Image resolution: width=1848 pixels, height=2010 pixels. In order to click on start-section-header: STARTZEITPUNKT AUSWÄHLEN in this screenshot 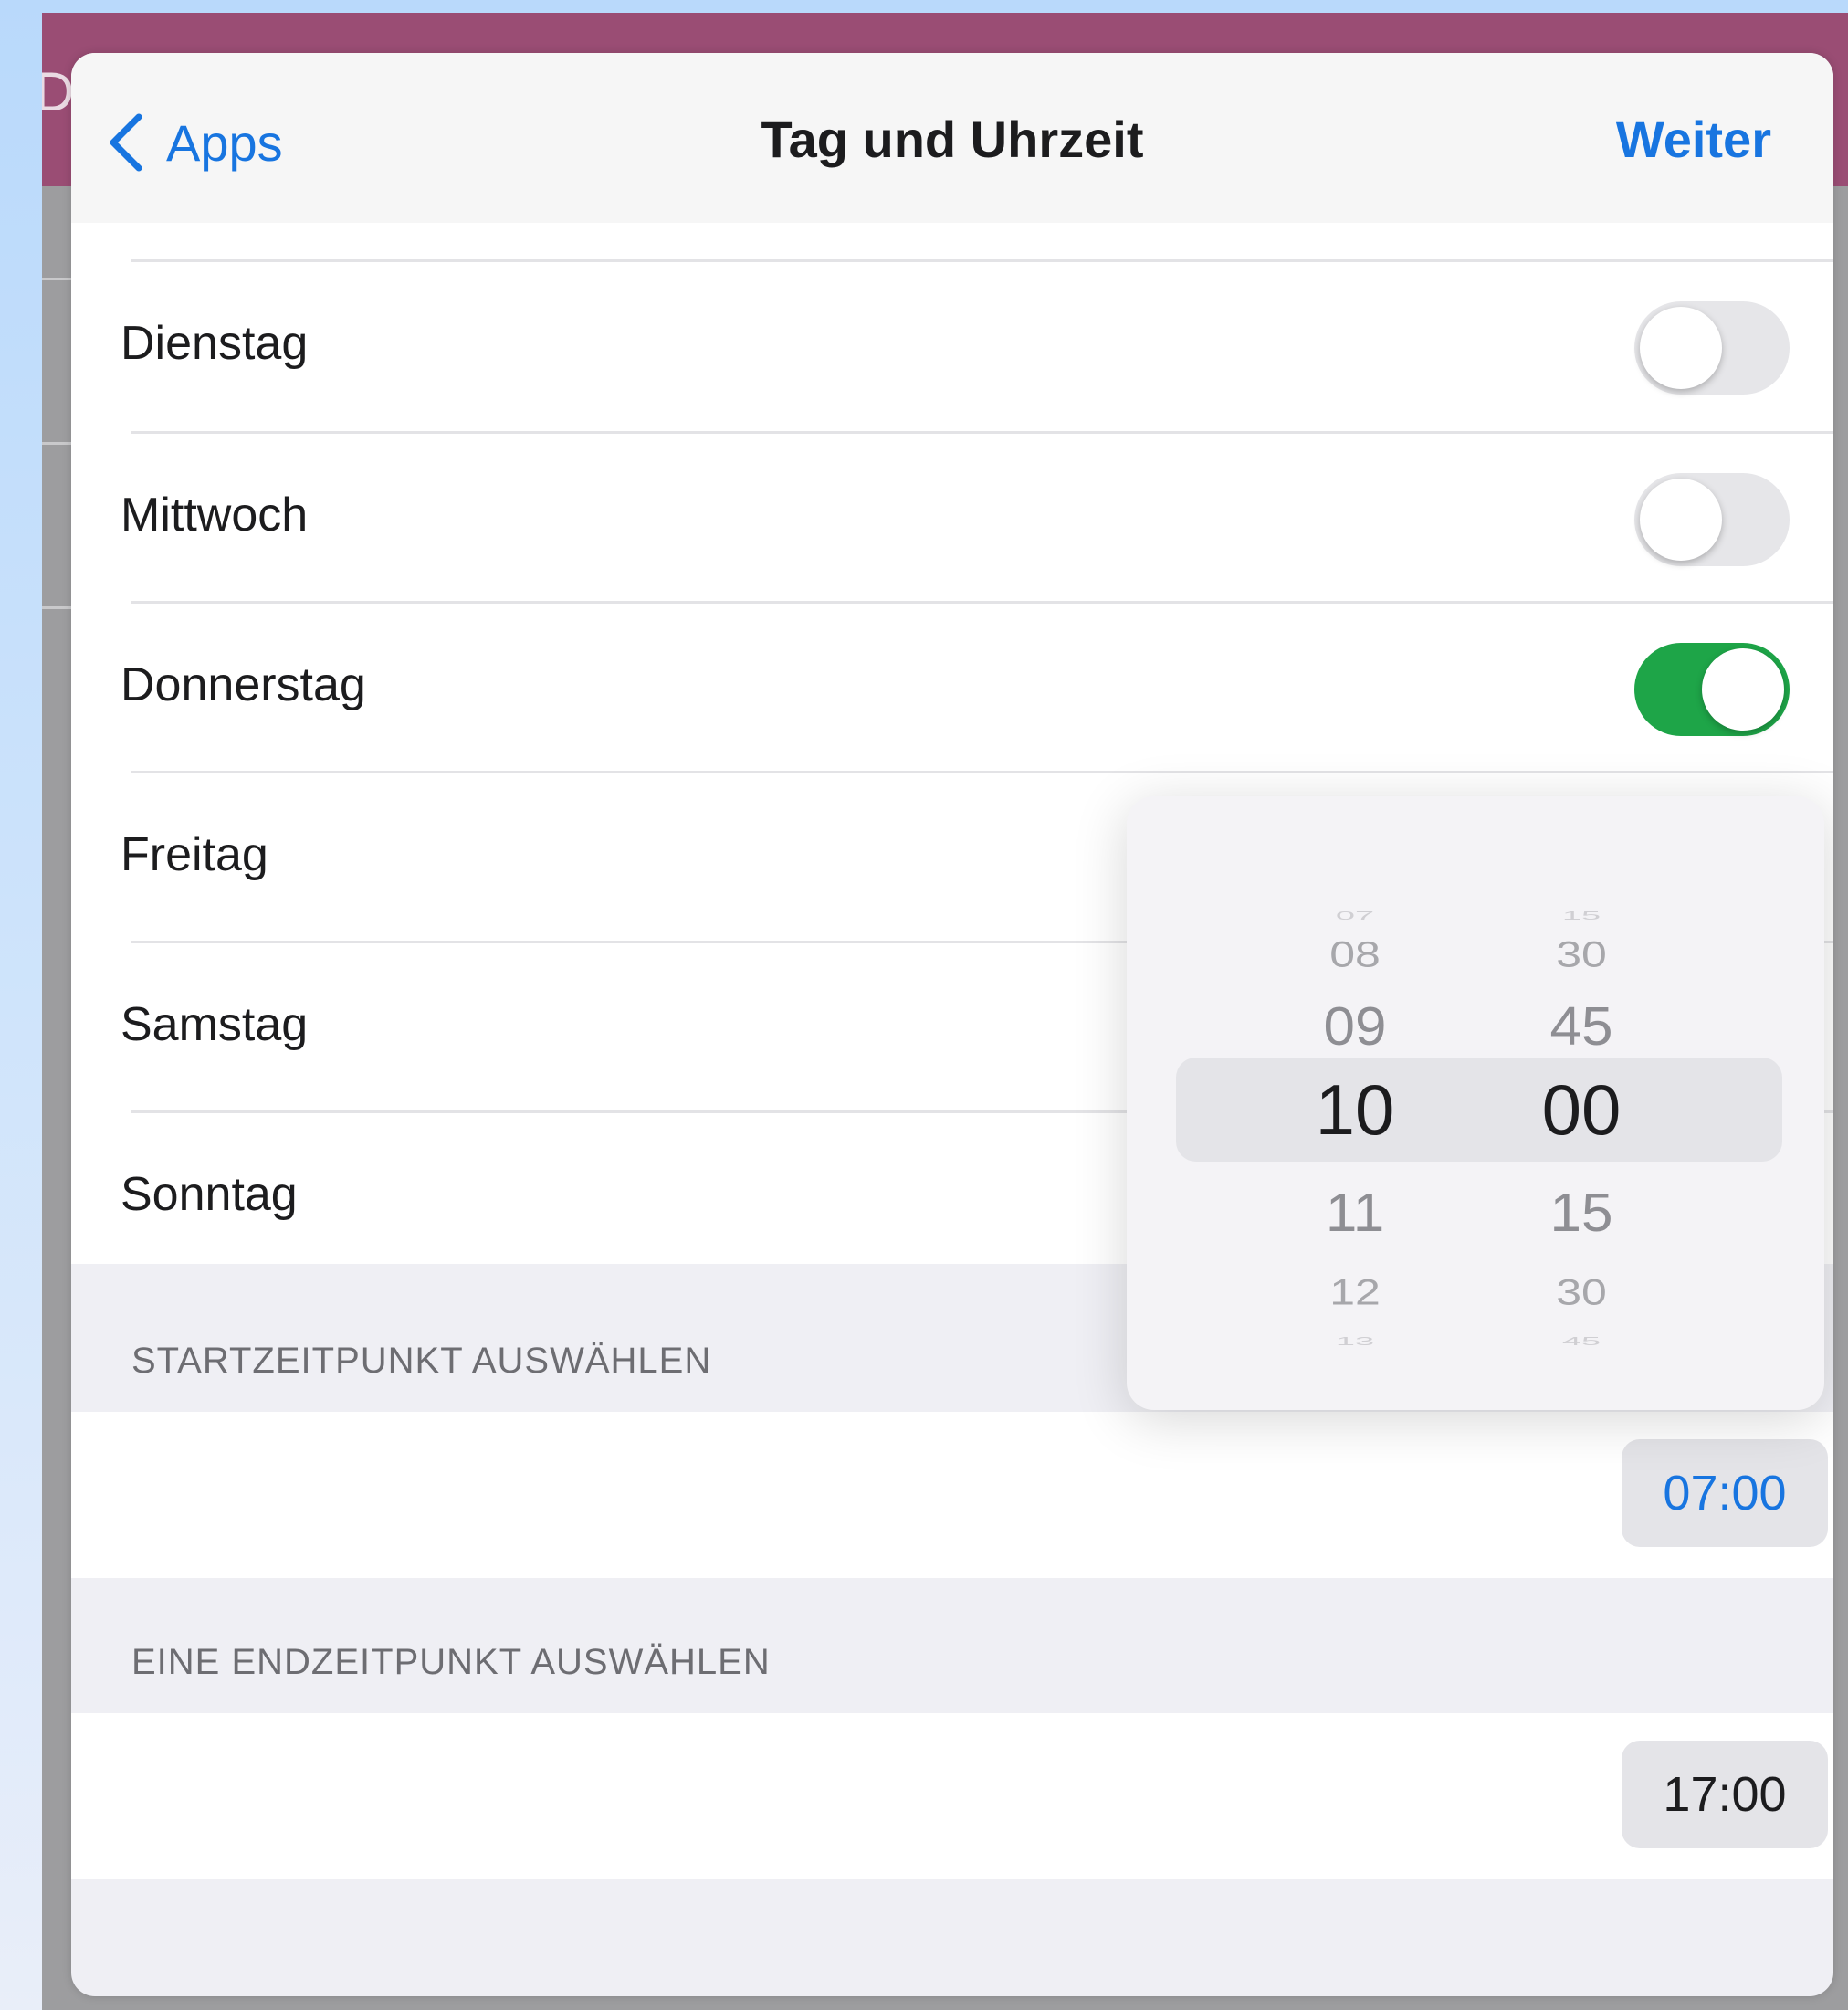, I will do `click(421, 1361)`.